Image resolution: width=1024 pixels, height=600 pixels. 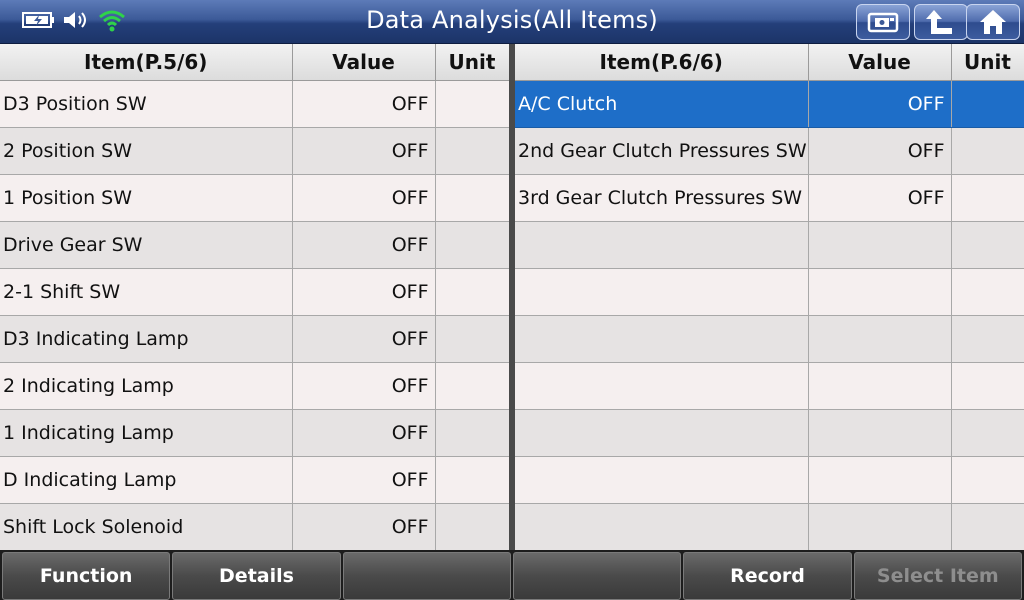 I want to click on function-button: Function, so click(x=86, y=576).